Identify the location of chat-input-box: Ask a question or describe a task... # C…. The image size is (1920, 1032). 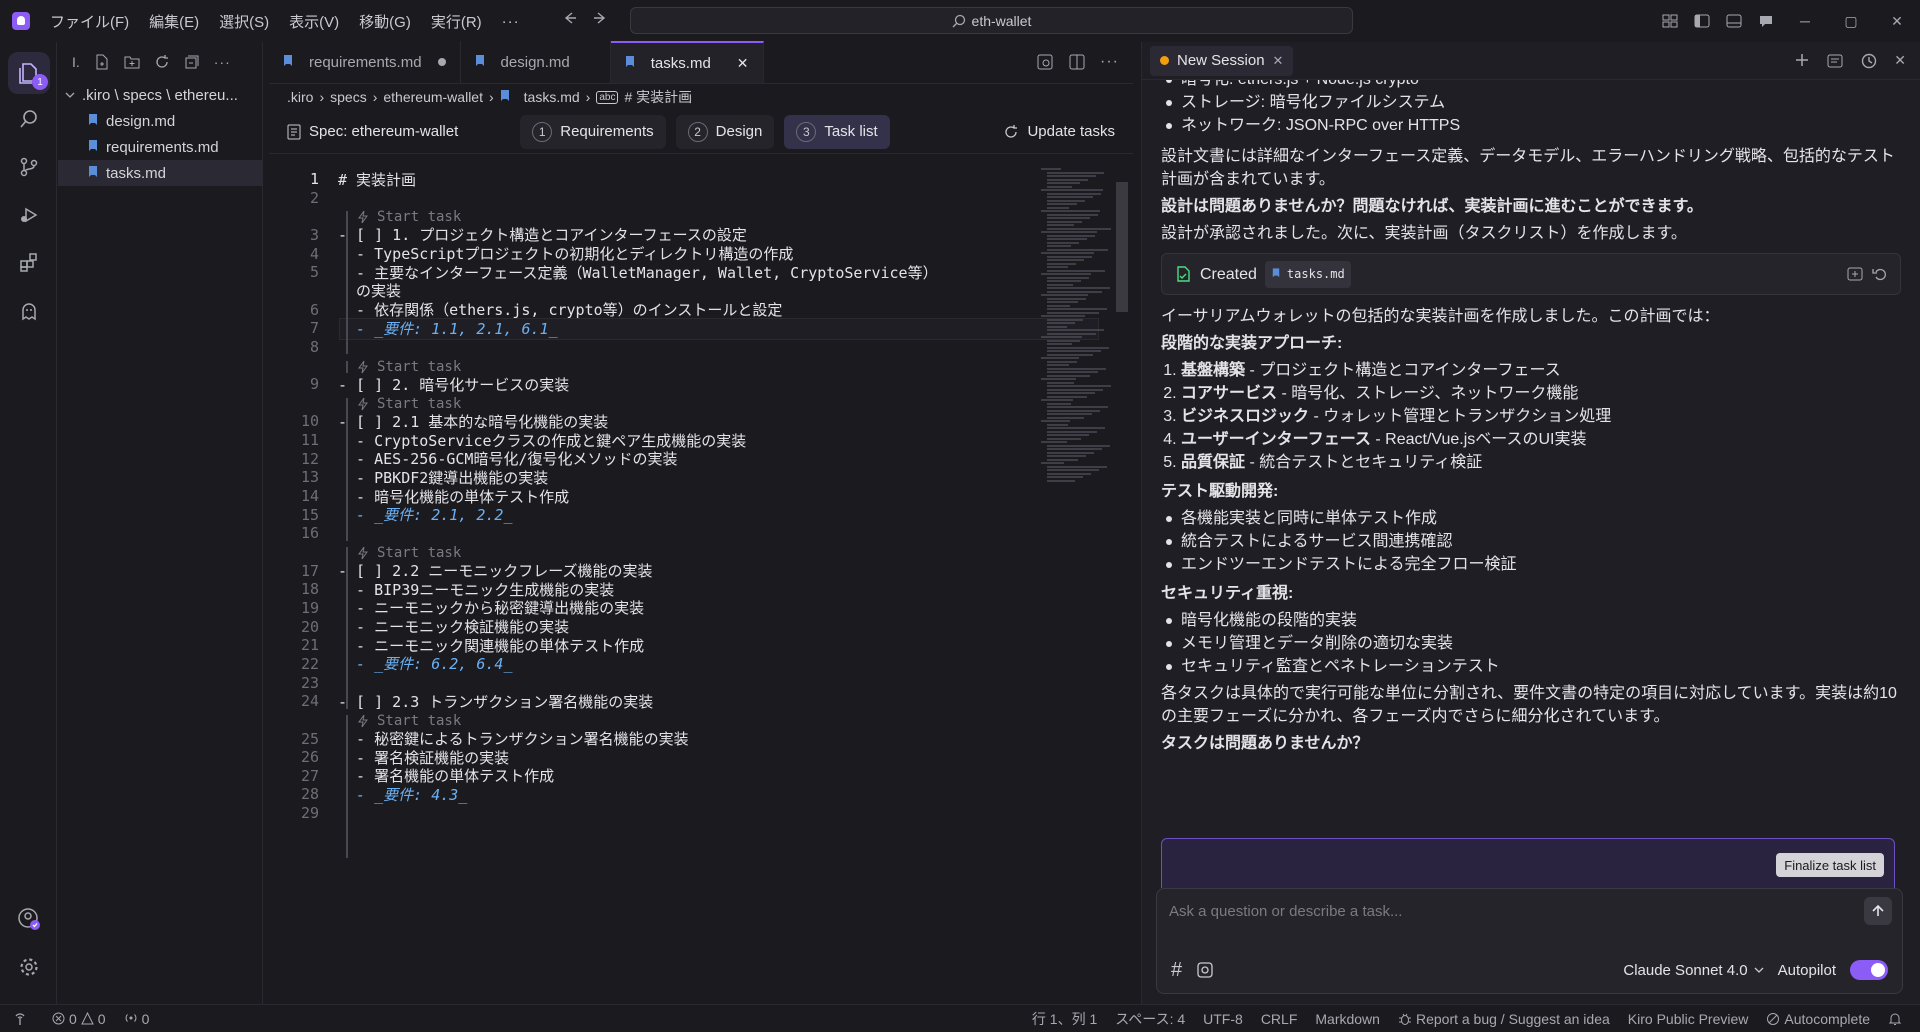
(1529, 941).